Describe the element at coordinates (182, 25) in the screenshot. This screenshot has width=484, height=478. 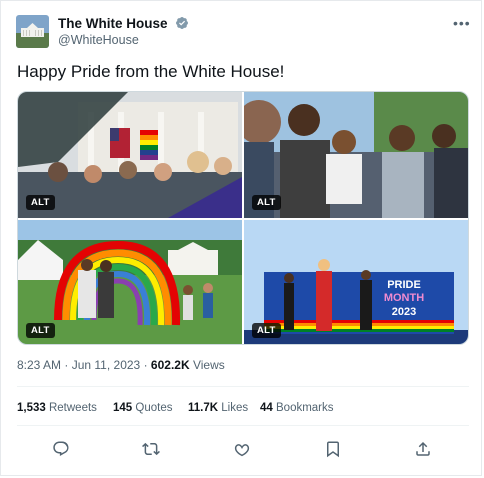
I see `verified-badge-icon` at that location.